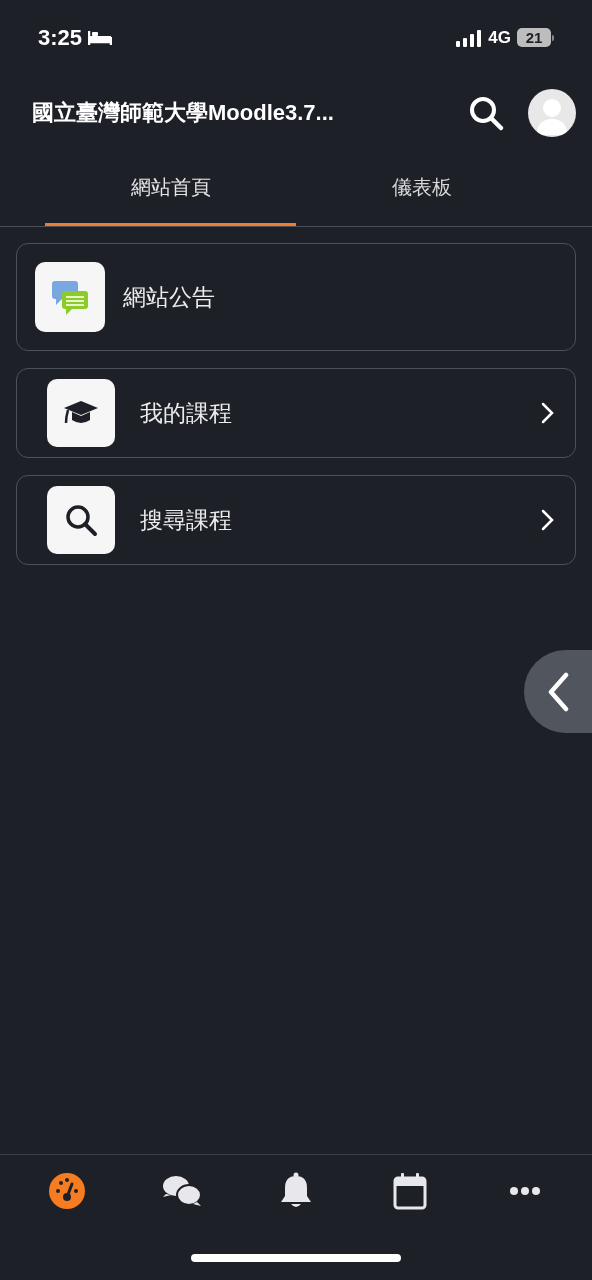  I want to click on bell-icon, so click(295, 1191).